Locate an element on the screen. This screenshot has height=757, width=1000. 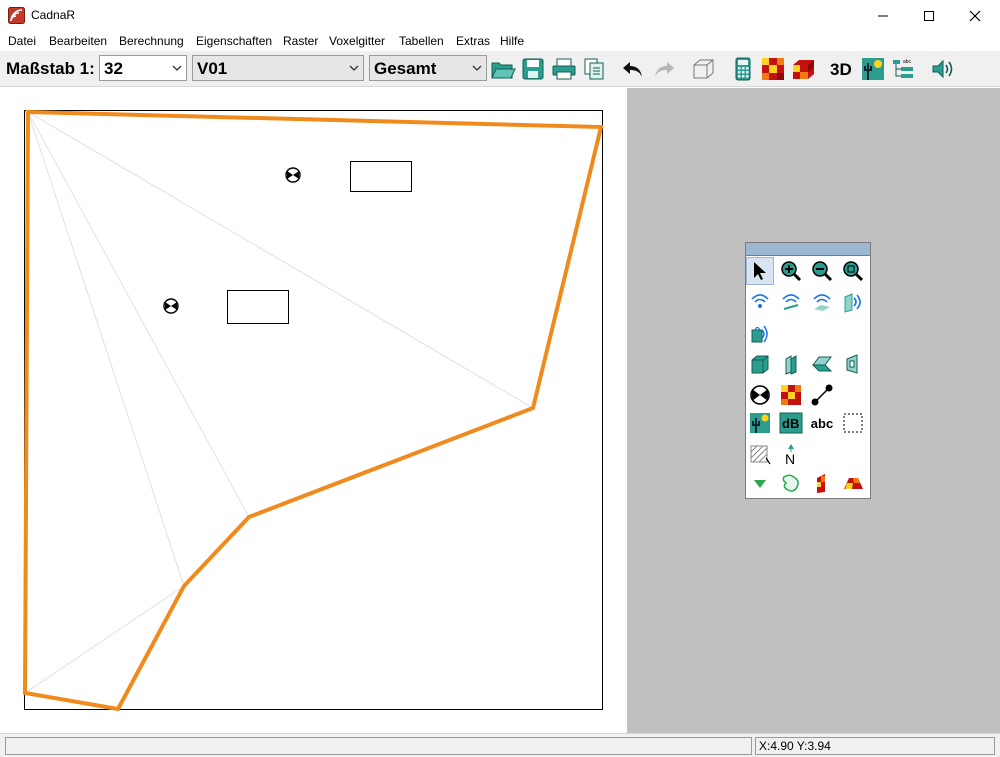
close-button is located at coordinates (975, 15).